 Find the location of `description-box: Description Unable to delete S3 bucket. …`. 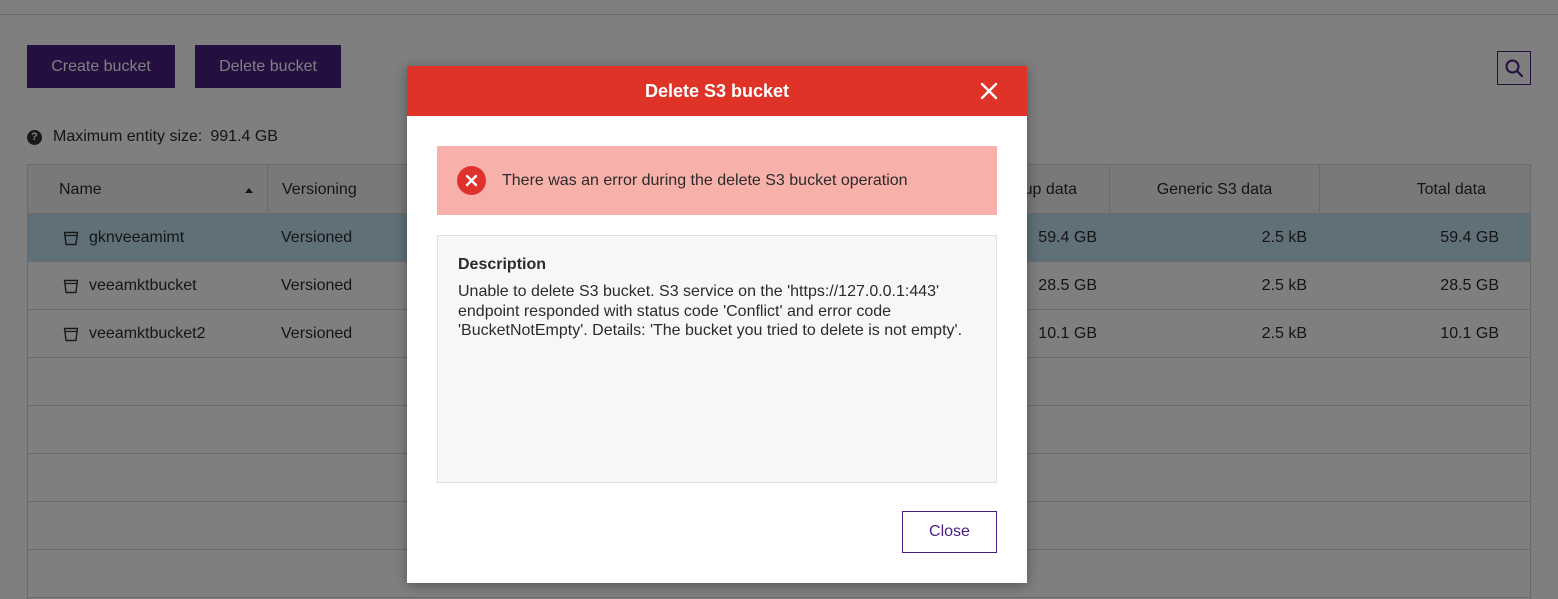

description-box: Description Unable to delete S3 bucket. … is located at coordinates (717, 359).